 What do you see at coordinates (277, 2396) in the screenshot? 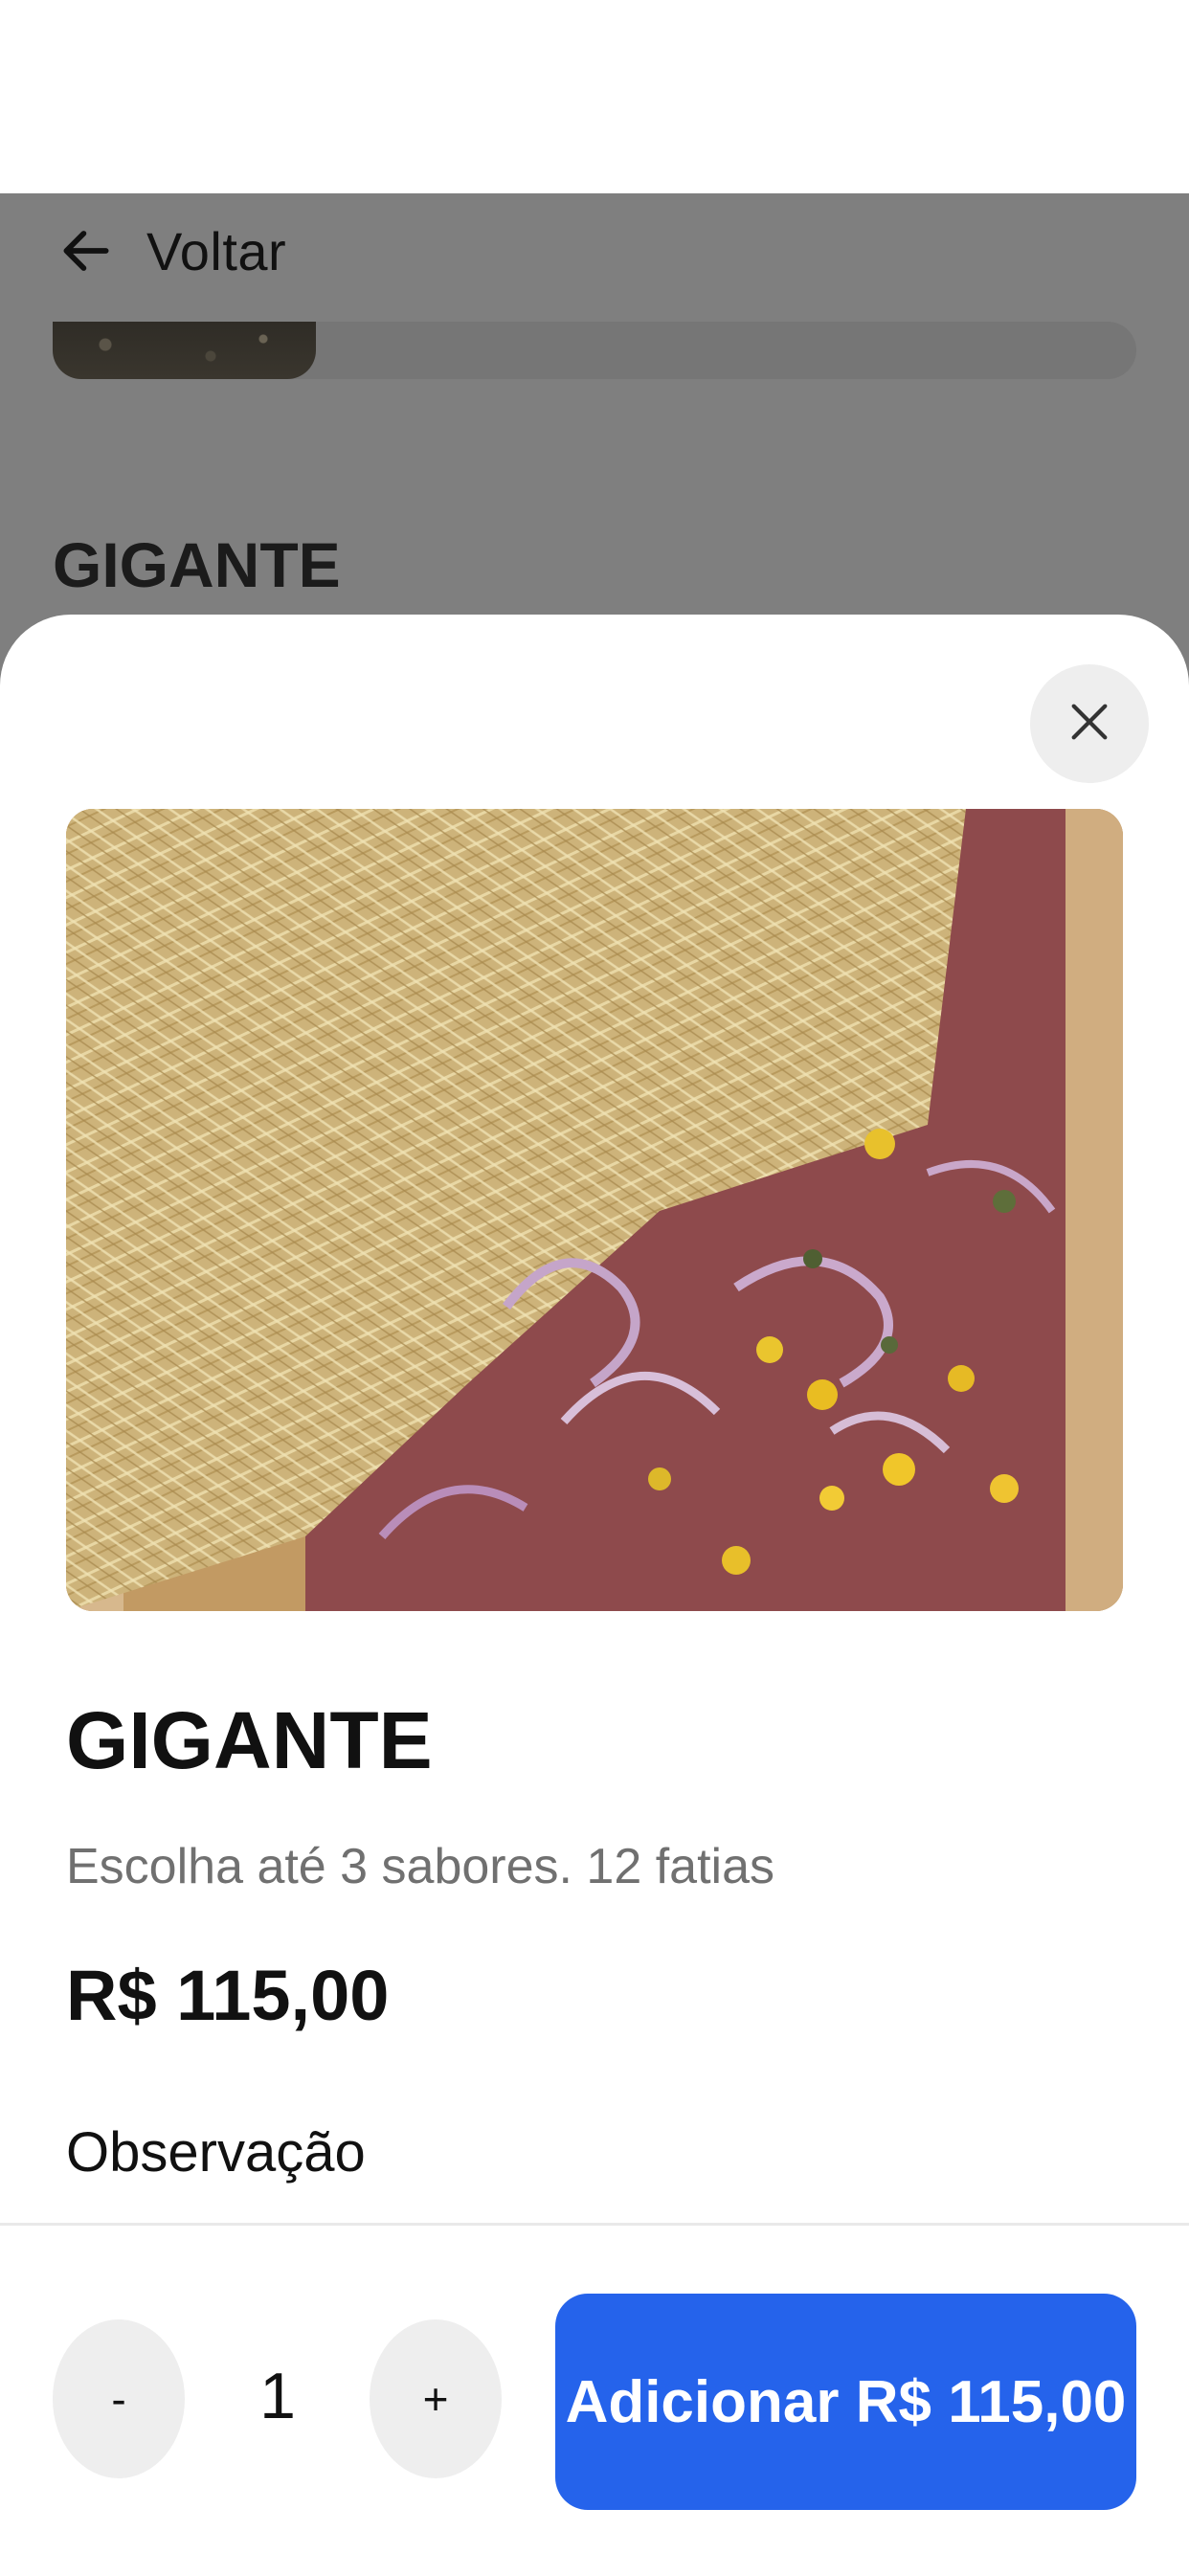
I see `quantity-value: 1` at bounding box center [277, 2396].